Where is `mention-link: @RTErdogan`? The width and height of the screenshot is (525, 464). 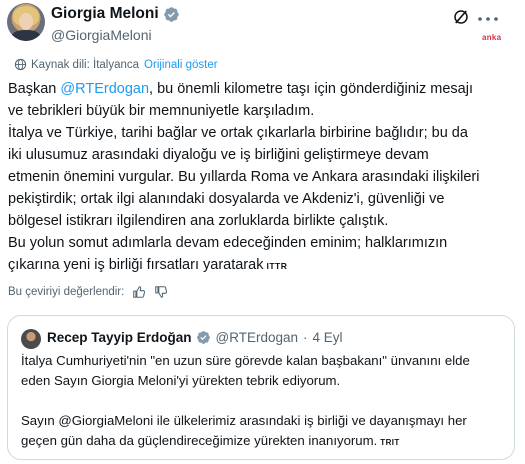
mention-link: @RTErdogan is located at coordinates (104, 89).